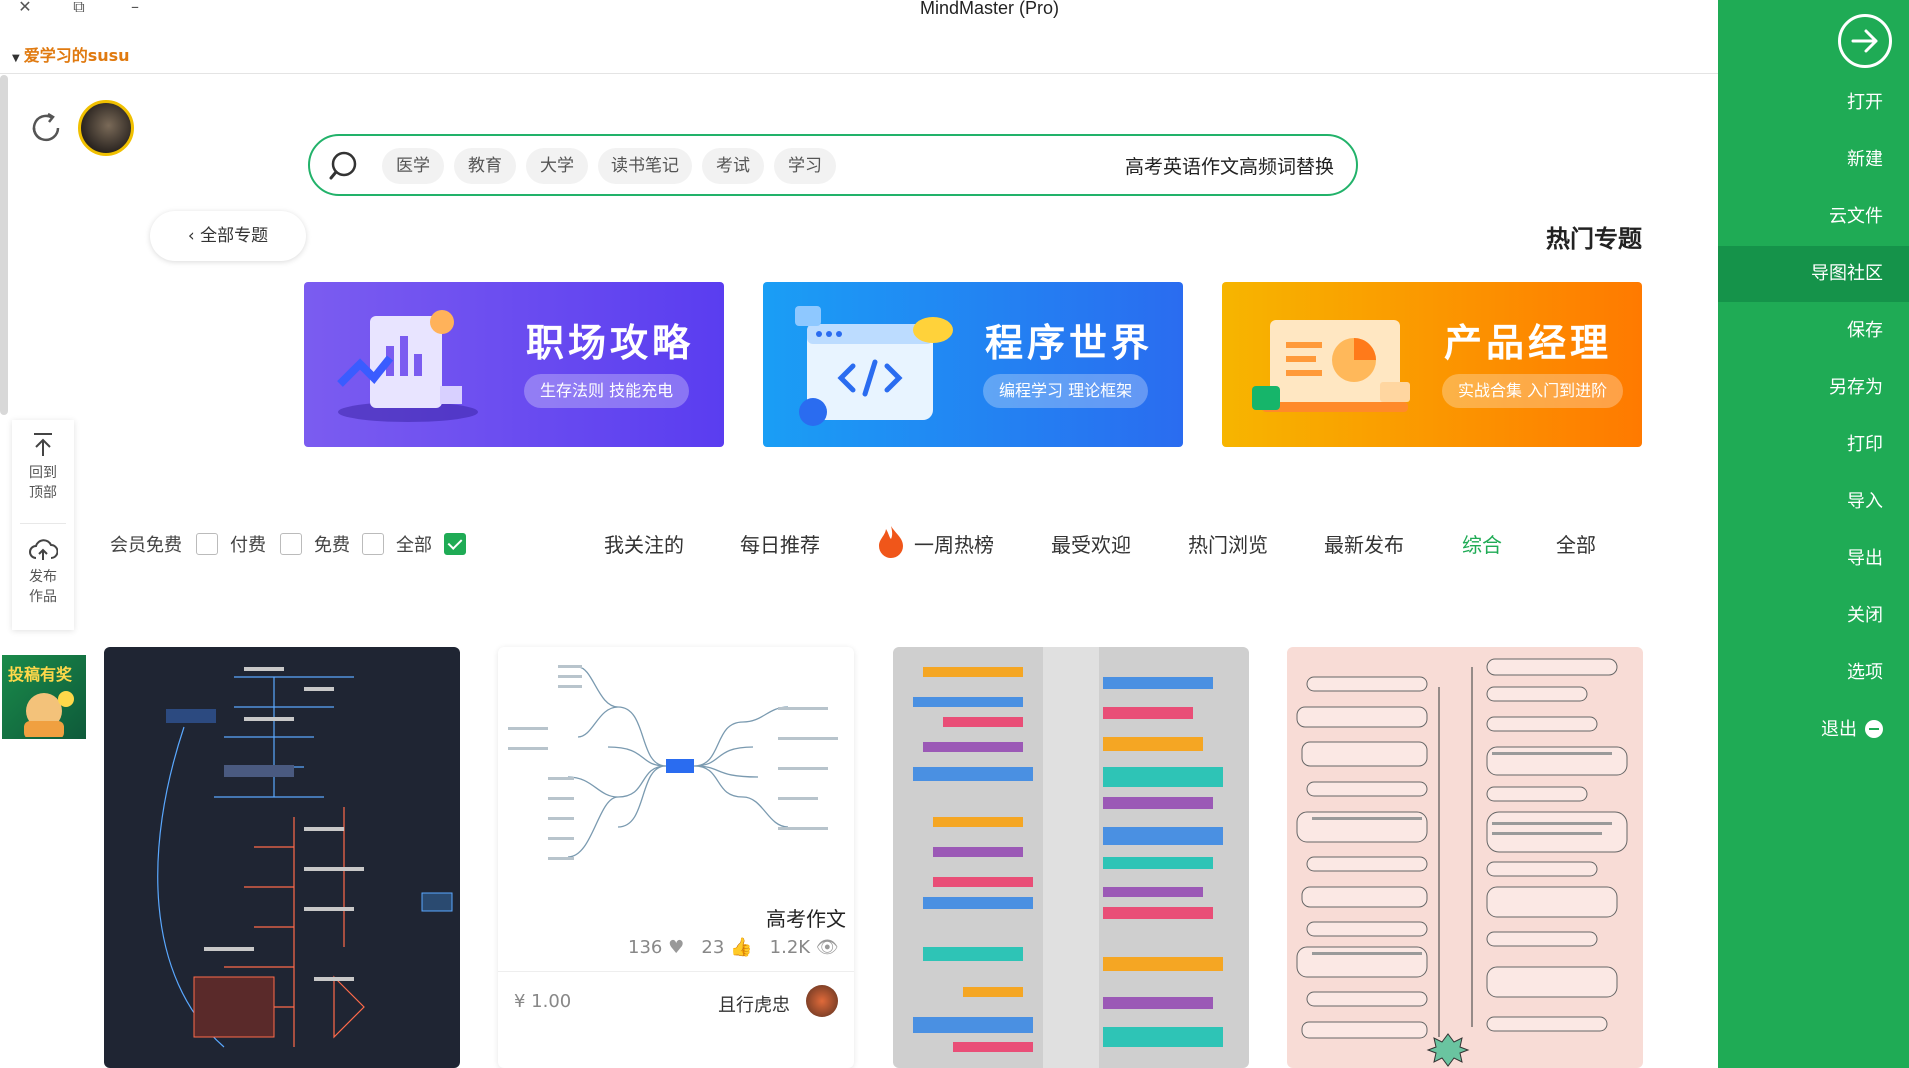 The width and height of the screenshot is (1909, 1068). What do you see at coordinates (1432, 364) in the screenshot?
I see `banner-product-manager: 产品经理 实战合集 入门到进阶` at bounding box center [1432, 364].